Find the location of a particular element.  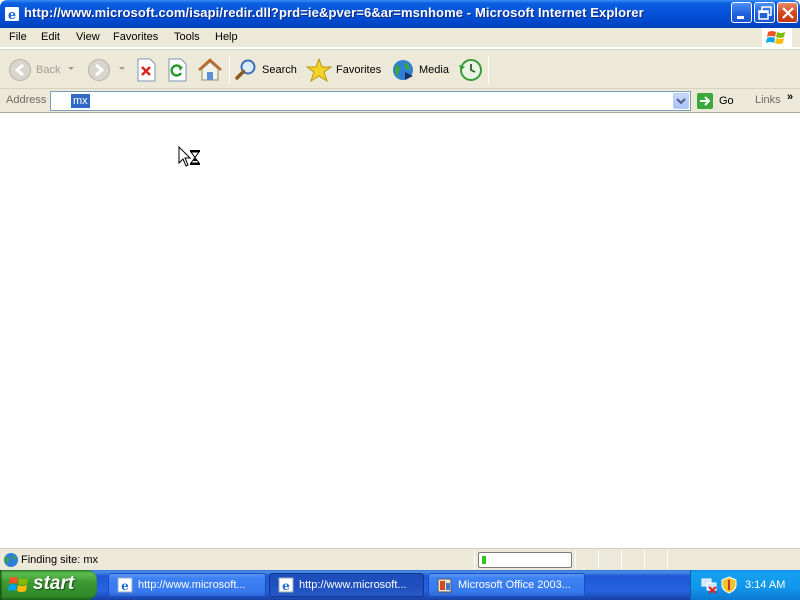

links-label: Links is located at coordinates (768, 100).